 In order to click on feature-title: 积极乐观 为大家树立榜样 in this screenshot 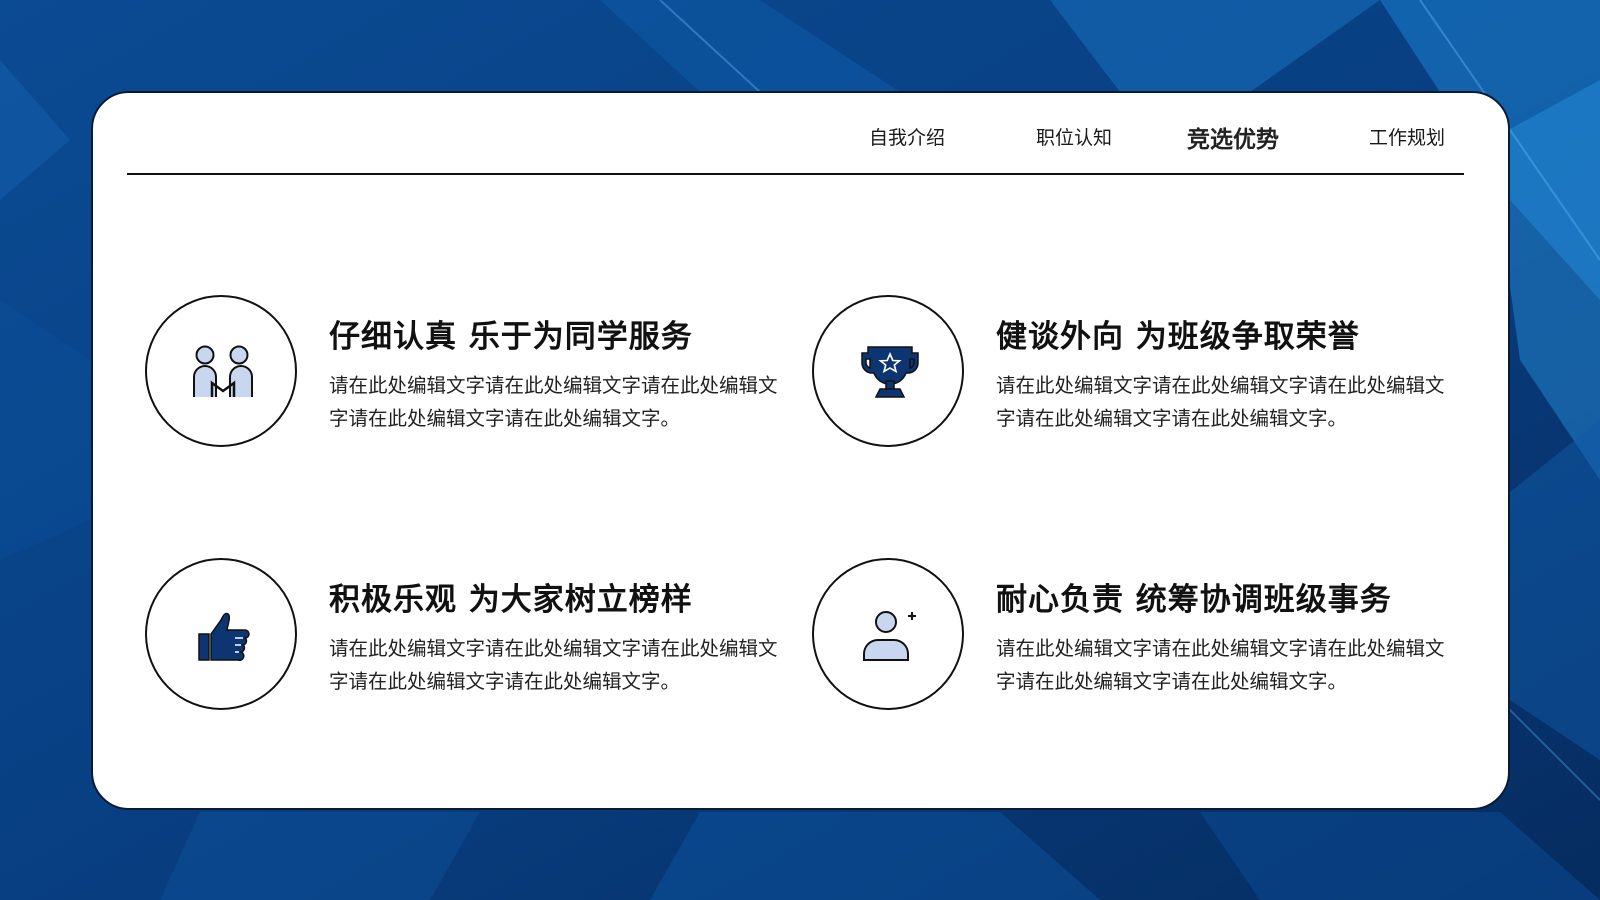, I will do `click(511, 600)`.